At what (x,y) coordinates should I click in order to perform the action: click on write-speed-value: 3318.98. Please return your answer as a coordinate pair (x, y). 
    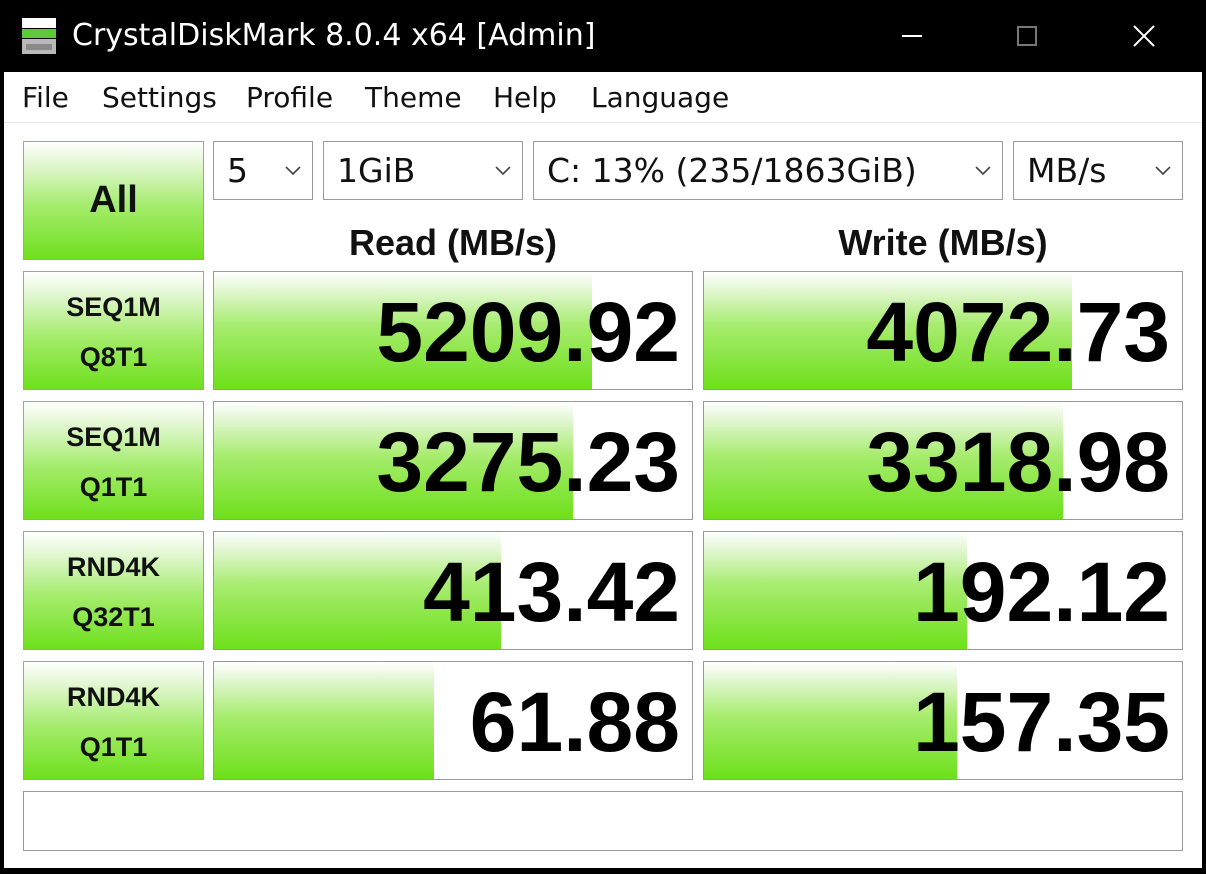
    Looking at the image, I should click on (1018, 462).